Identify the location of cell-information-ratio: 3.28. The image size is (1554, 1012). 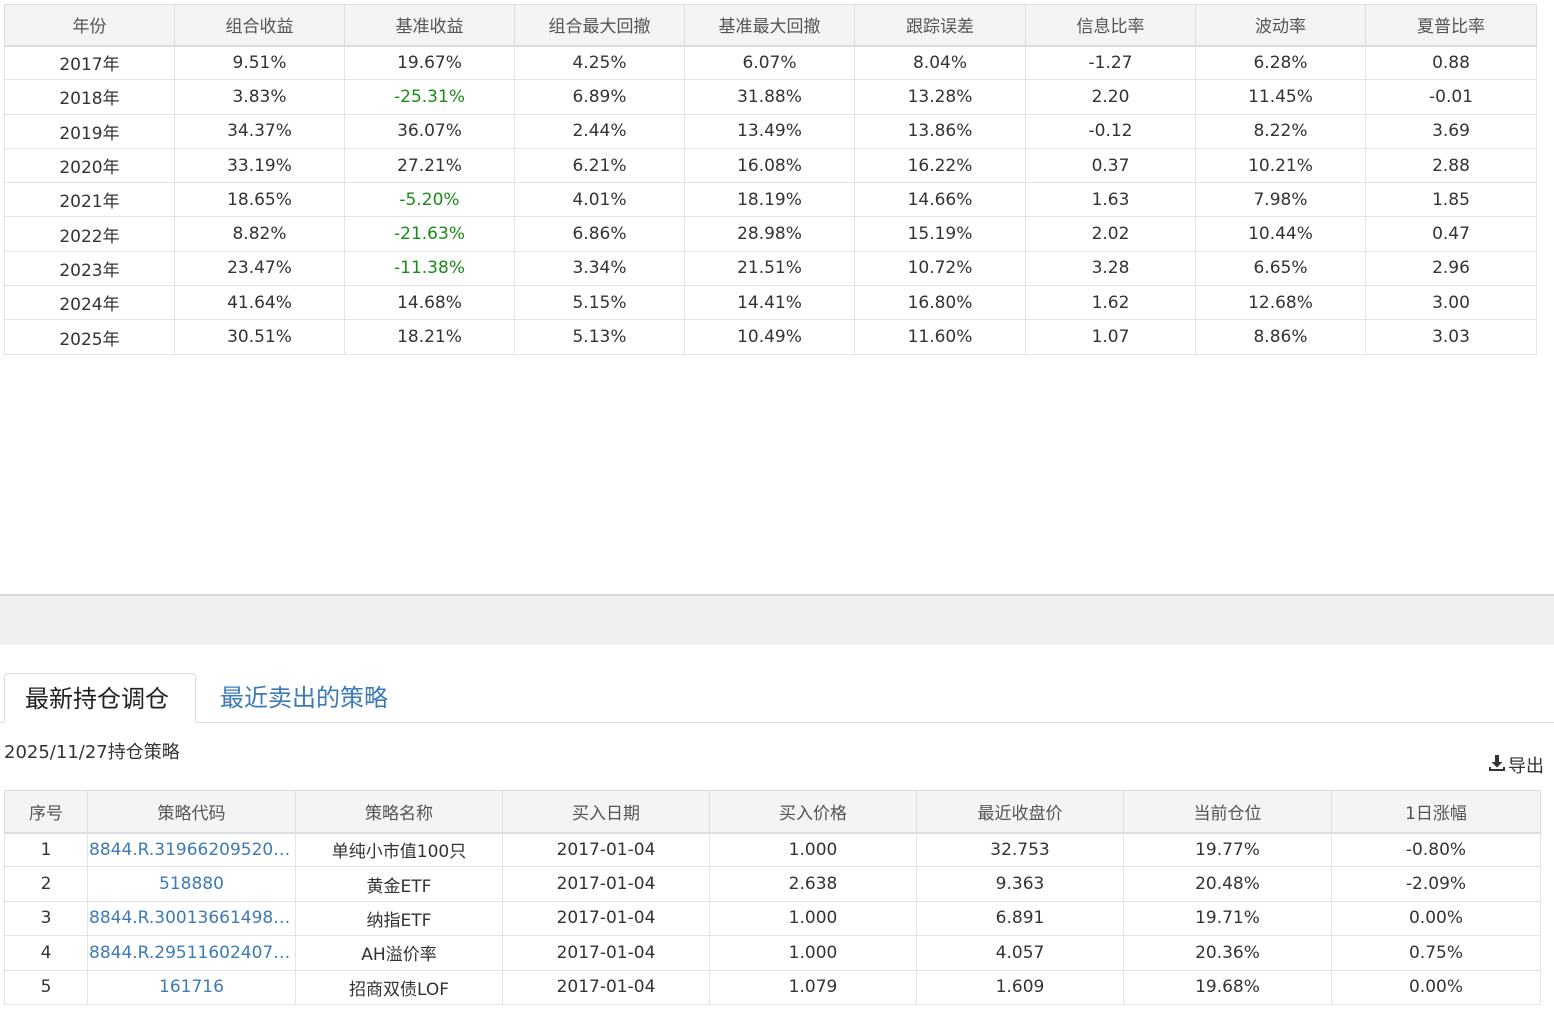
(1110, 268).